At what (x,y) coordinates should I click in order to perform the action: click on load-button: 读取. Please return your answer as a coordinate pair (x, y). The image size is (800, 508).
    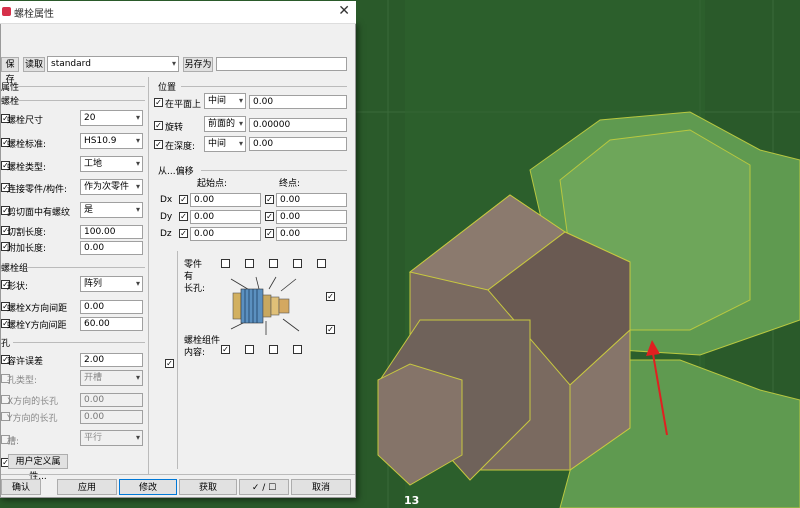
    Looking at the image, I should click on (34, 64).